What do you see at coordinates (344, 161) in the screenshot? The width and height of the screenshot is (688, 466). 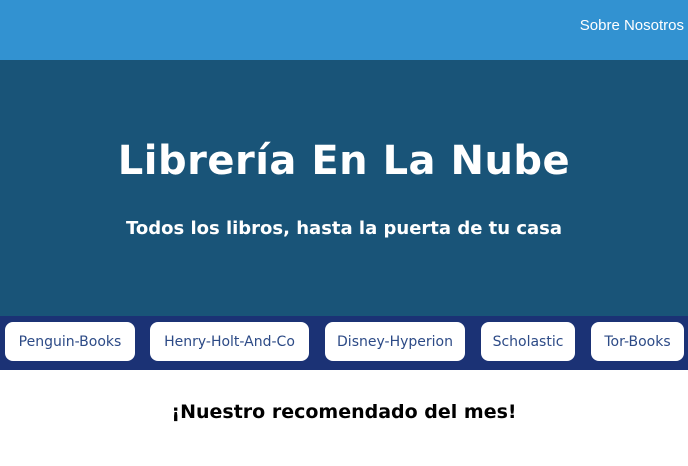 I see `site-title: Librería En La Nube` at bounding box center [344, 161].